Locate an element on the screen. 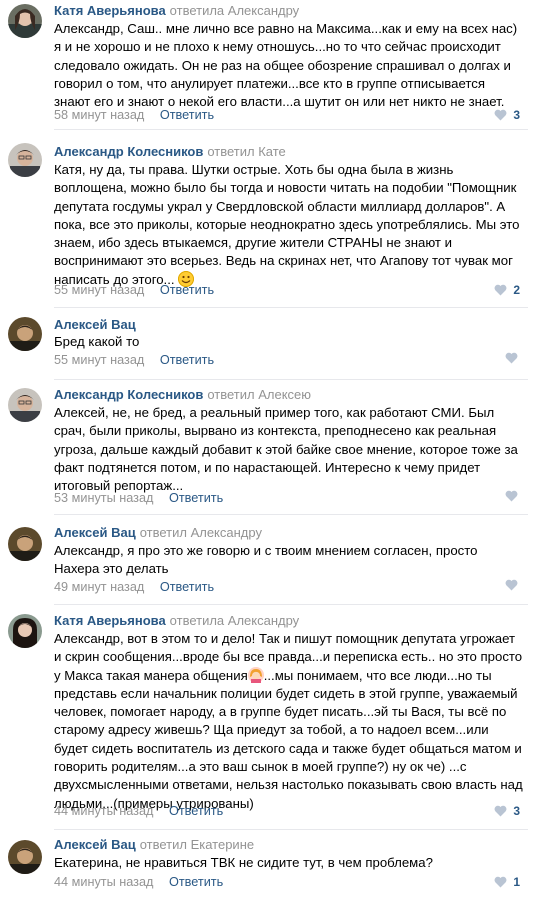 The height and width of the screenshot is (898, 540). like-count: 1 is located at coordinates (516, 882).